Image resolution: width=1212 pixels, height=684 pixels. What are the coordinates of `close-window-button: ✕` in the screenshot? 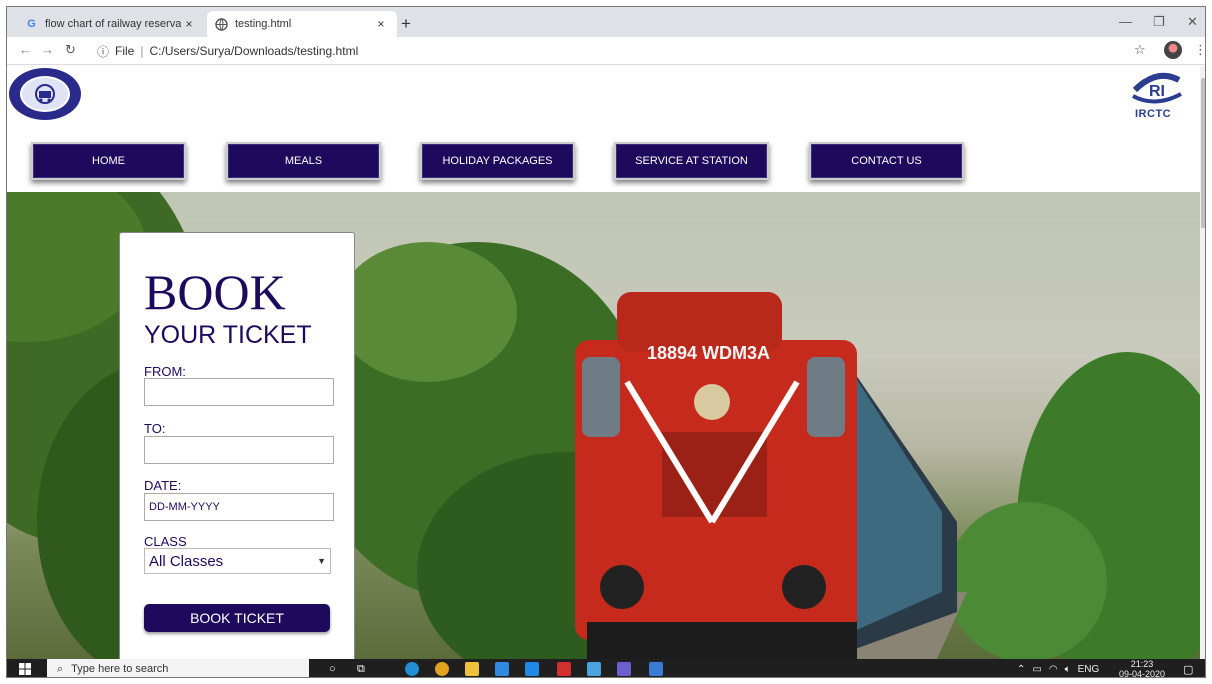 It's located at (1192, 22).